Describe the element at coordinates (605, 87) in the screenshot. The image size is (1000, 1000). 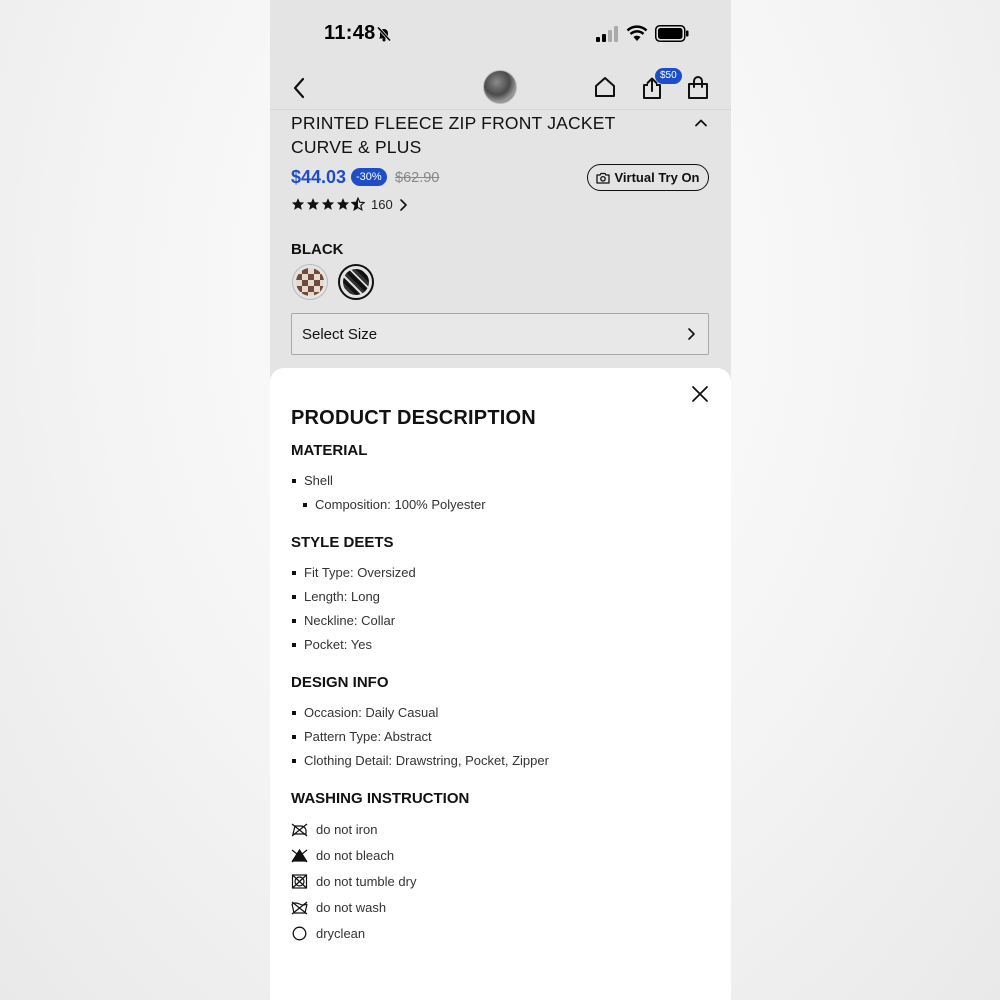
I see `home-icon` at that location.